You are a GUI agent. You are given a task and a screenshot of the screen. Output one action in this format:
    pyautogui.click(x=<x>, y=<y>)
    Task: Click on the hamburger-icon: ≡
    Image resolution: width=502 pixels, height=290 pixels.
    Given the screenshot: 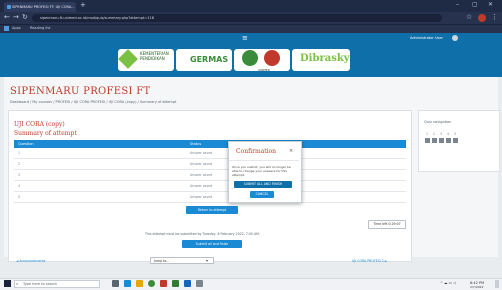 What is the action you would take?
    pyautogui.click(x=245, y=38)
    